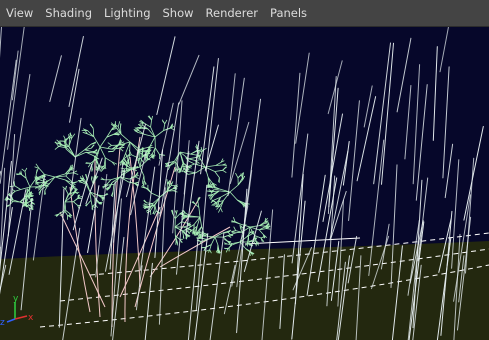 This screenshot has width=489, height=340. I want to click on menu-shading: Shading, so click(68, 13).